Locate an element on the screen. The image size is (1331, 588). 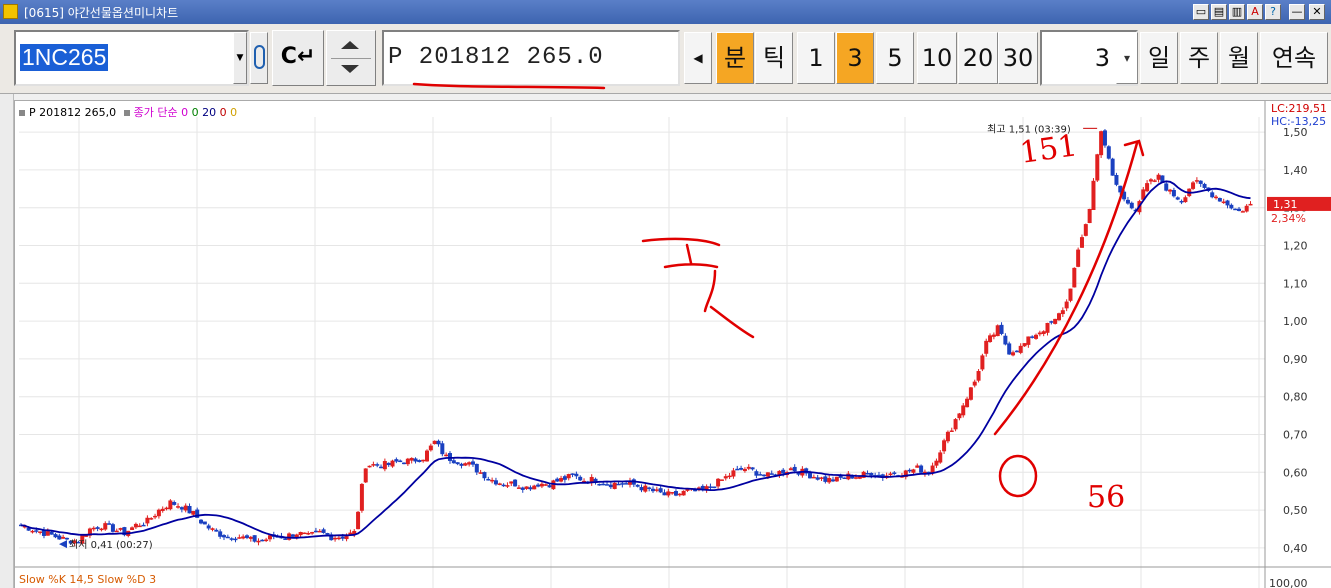
close-icon: ✕ is located at coordinates (1317, 12).